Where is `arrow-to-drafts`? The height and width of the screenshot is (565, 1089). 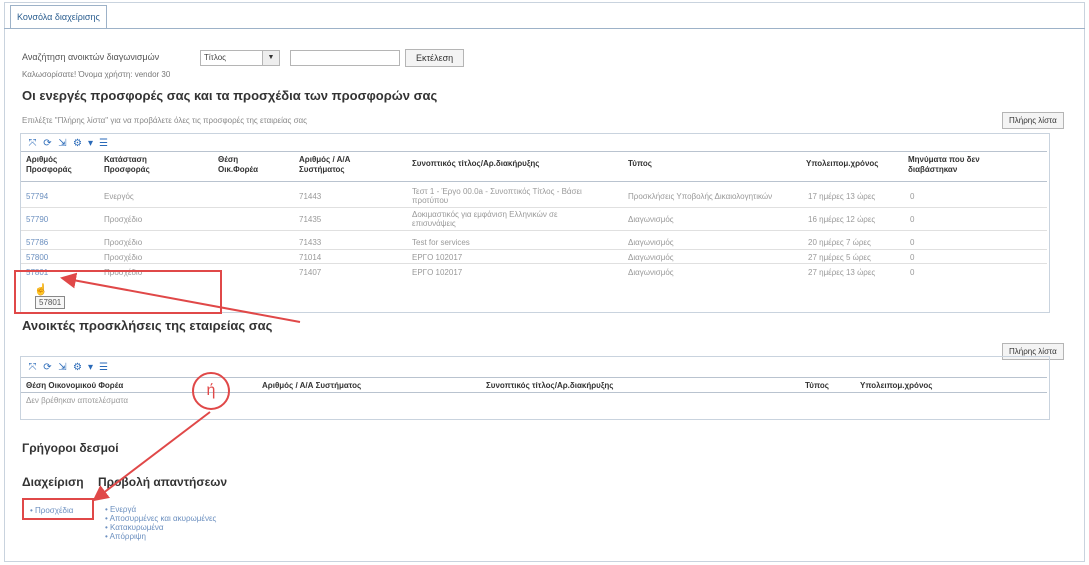
arrow-to-drafts is located at coordinates (151, 456).